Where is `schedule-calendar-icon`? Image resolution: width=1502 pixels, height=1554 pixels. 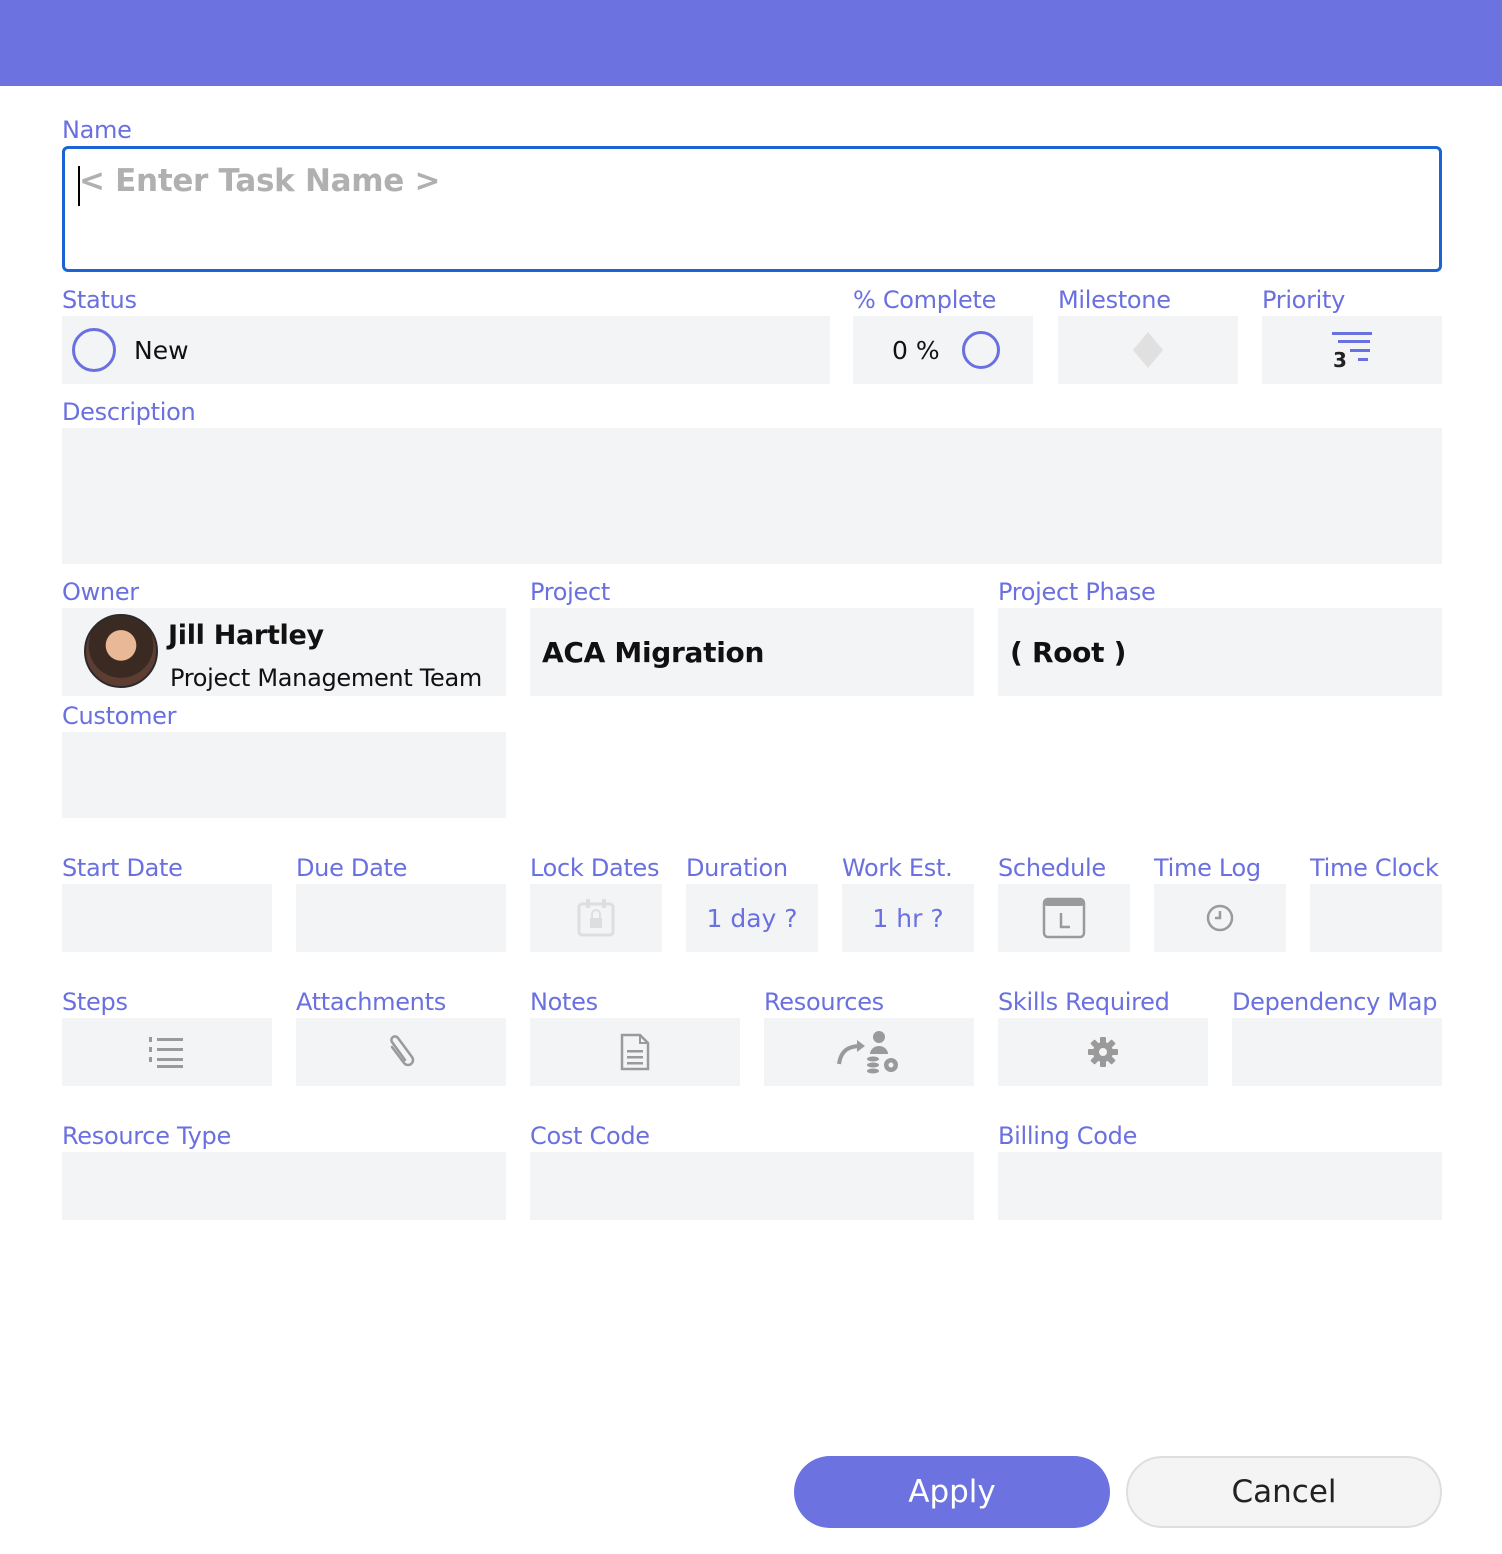 schedule-calendar-icon is located at coordinates (1064, 918).